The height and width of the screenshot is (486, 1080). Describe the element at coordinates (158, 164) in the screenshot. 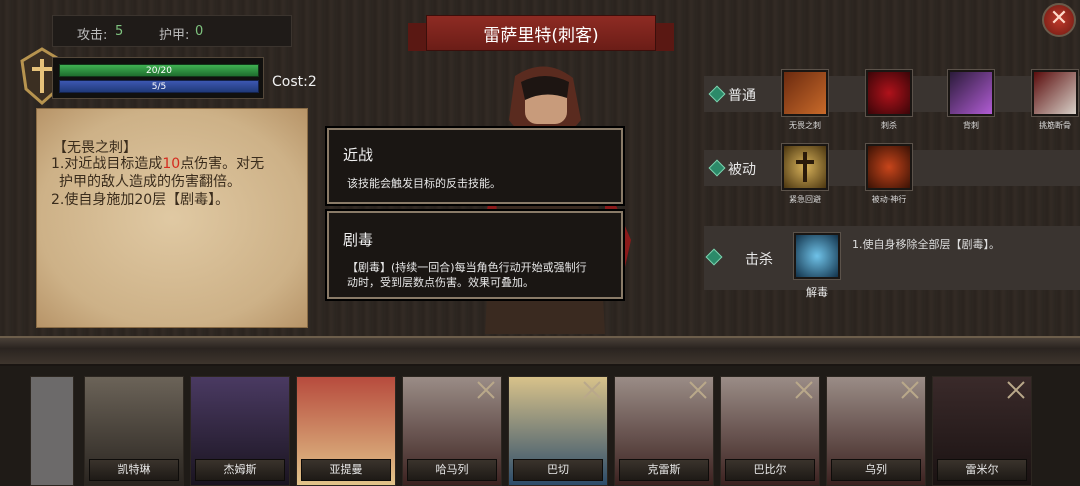

I see `skill-detail-line-1: 1.对近战目标造成10点伤害。对无` at that location.